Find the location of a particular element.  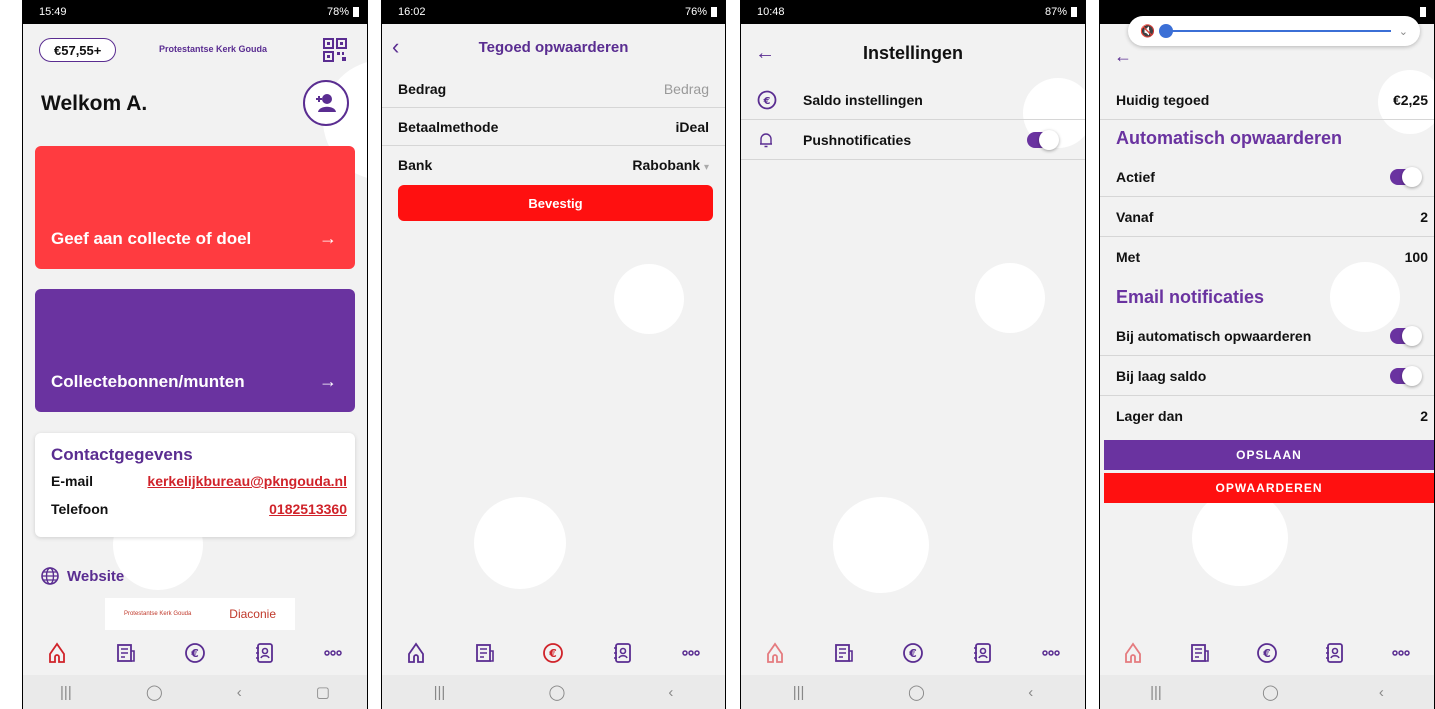

add-profile-button is located at coordinates (326, 103).